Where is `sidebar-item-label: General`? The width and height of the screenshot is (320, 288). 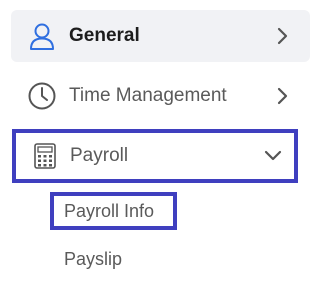 sidebar-item-label: General is located at coordinates (104, 35).